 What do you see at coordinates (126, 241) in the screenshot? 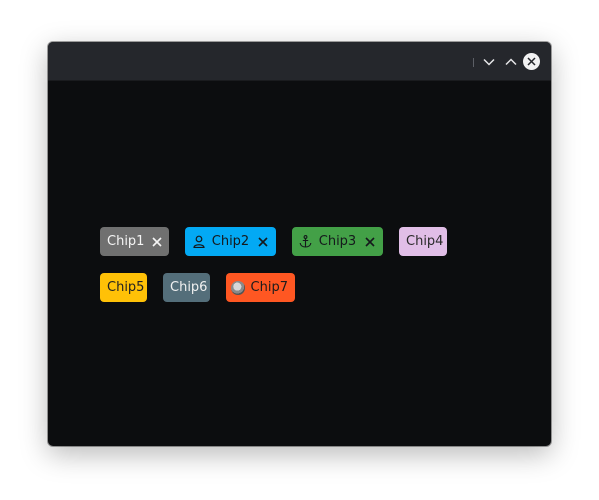
I see `chip-label: Chip1` at bounding box center [126, 241].